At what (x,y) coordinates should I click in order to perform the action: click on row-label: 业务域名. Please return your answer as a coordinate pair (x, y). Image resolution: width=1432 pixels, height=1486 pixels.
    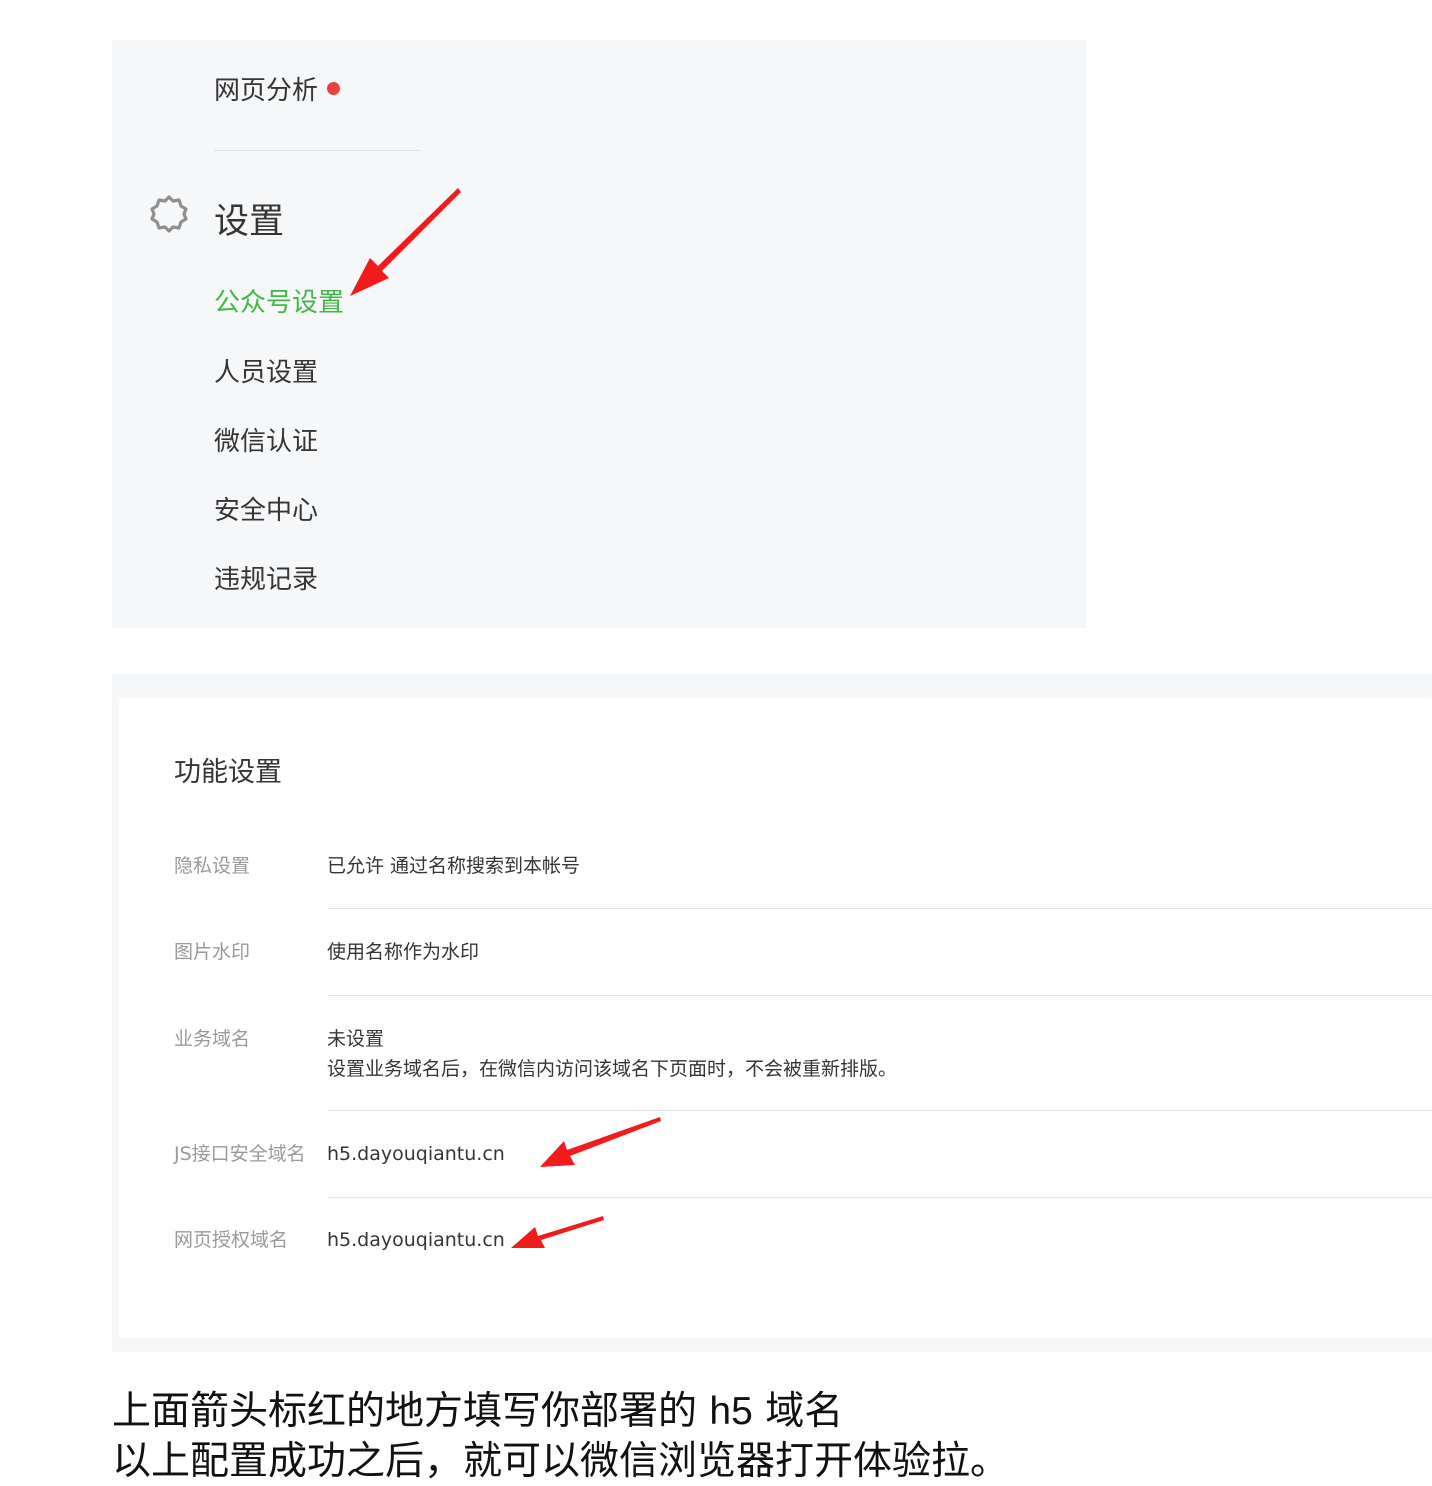
    Looking at the image, I should click on (212, 1039).